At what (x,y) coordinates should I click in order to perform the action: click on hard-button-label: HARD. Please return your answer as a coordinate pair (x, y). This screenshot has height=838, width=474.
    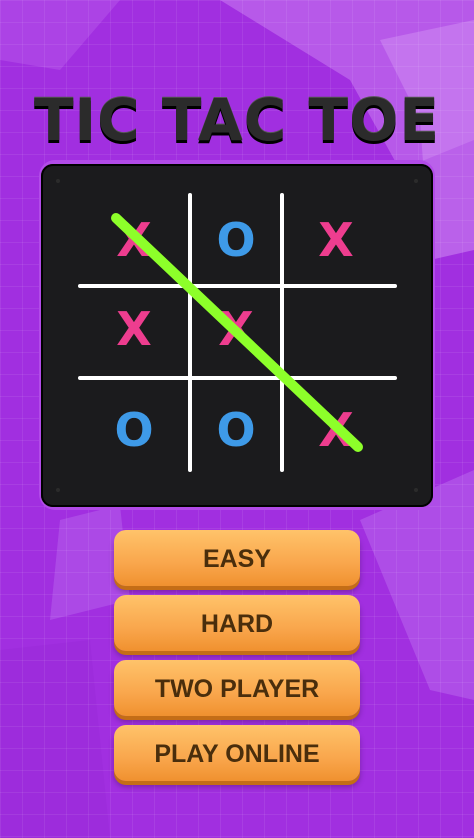
    Looking at the image, I should click on (237, 623).